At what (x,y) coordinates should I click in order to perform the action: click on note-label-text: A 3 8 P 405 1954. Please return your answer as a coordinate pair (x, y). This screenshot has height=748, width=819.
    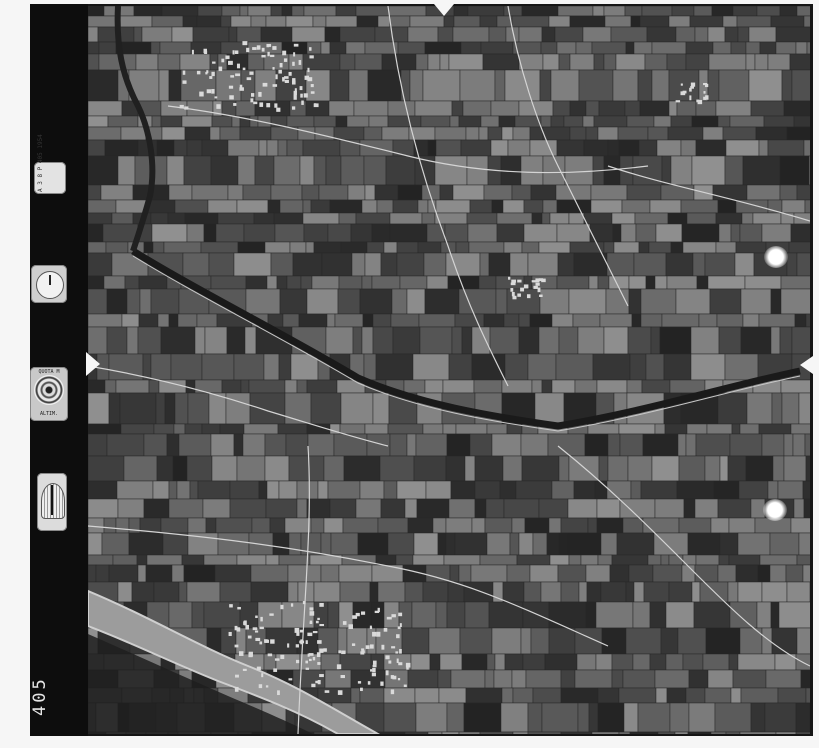
    Looking at the image, I should click on (40, 163).